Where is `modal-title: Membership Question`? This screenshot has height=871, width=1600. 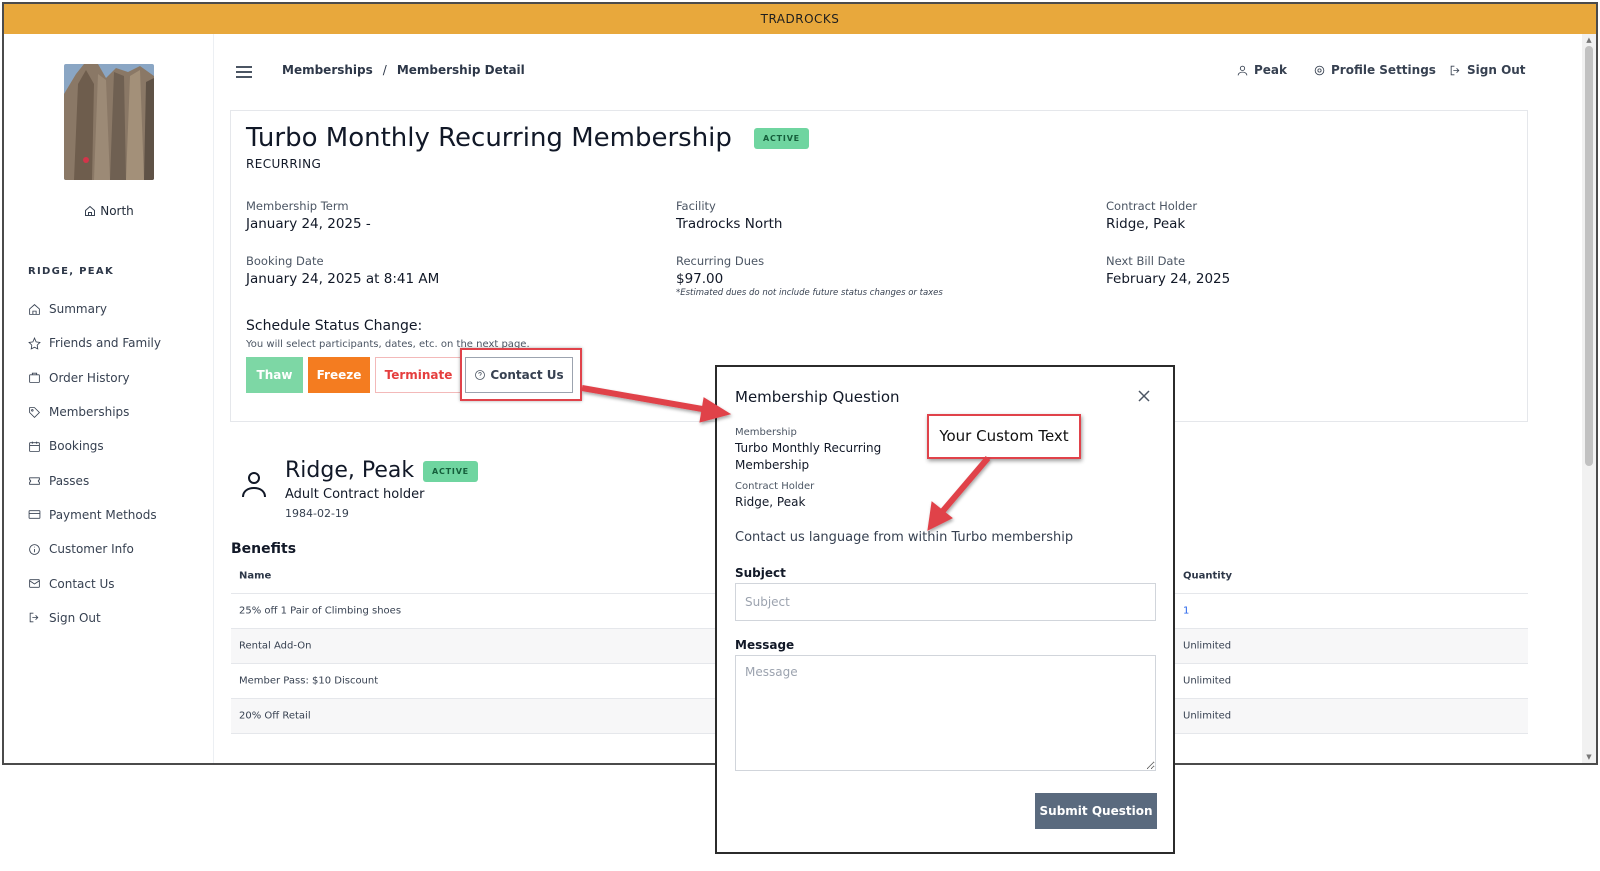
modal-title: Membership Question is located at coordinates (817, 397).